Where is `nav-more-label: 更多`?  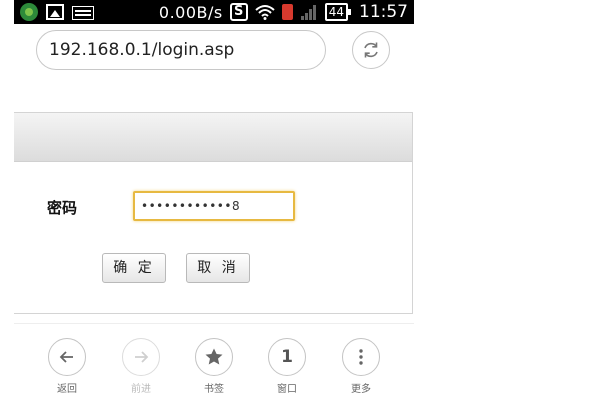 nav-more-label: 更多 is located at coordinates (361, 389).